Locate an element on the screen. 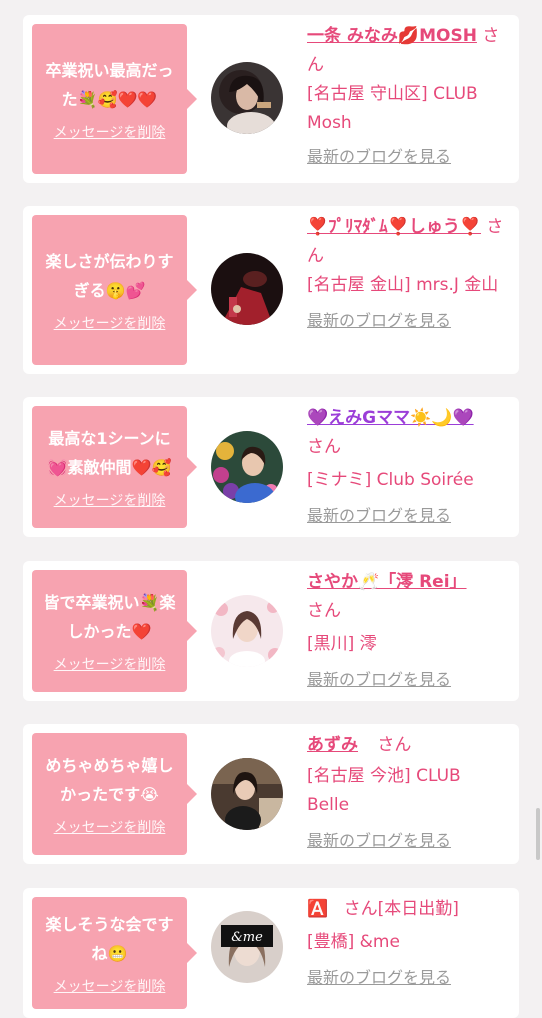  message-text: めちゃめちゃ嬉しかったです😭 is located at coordinates (109, 780).